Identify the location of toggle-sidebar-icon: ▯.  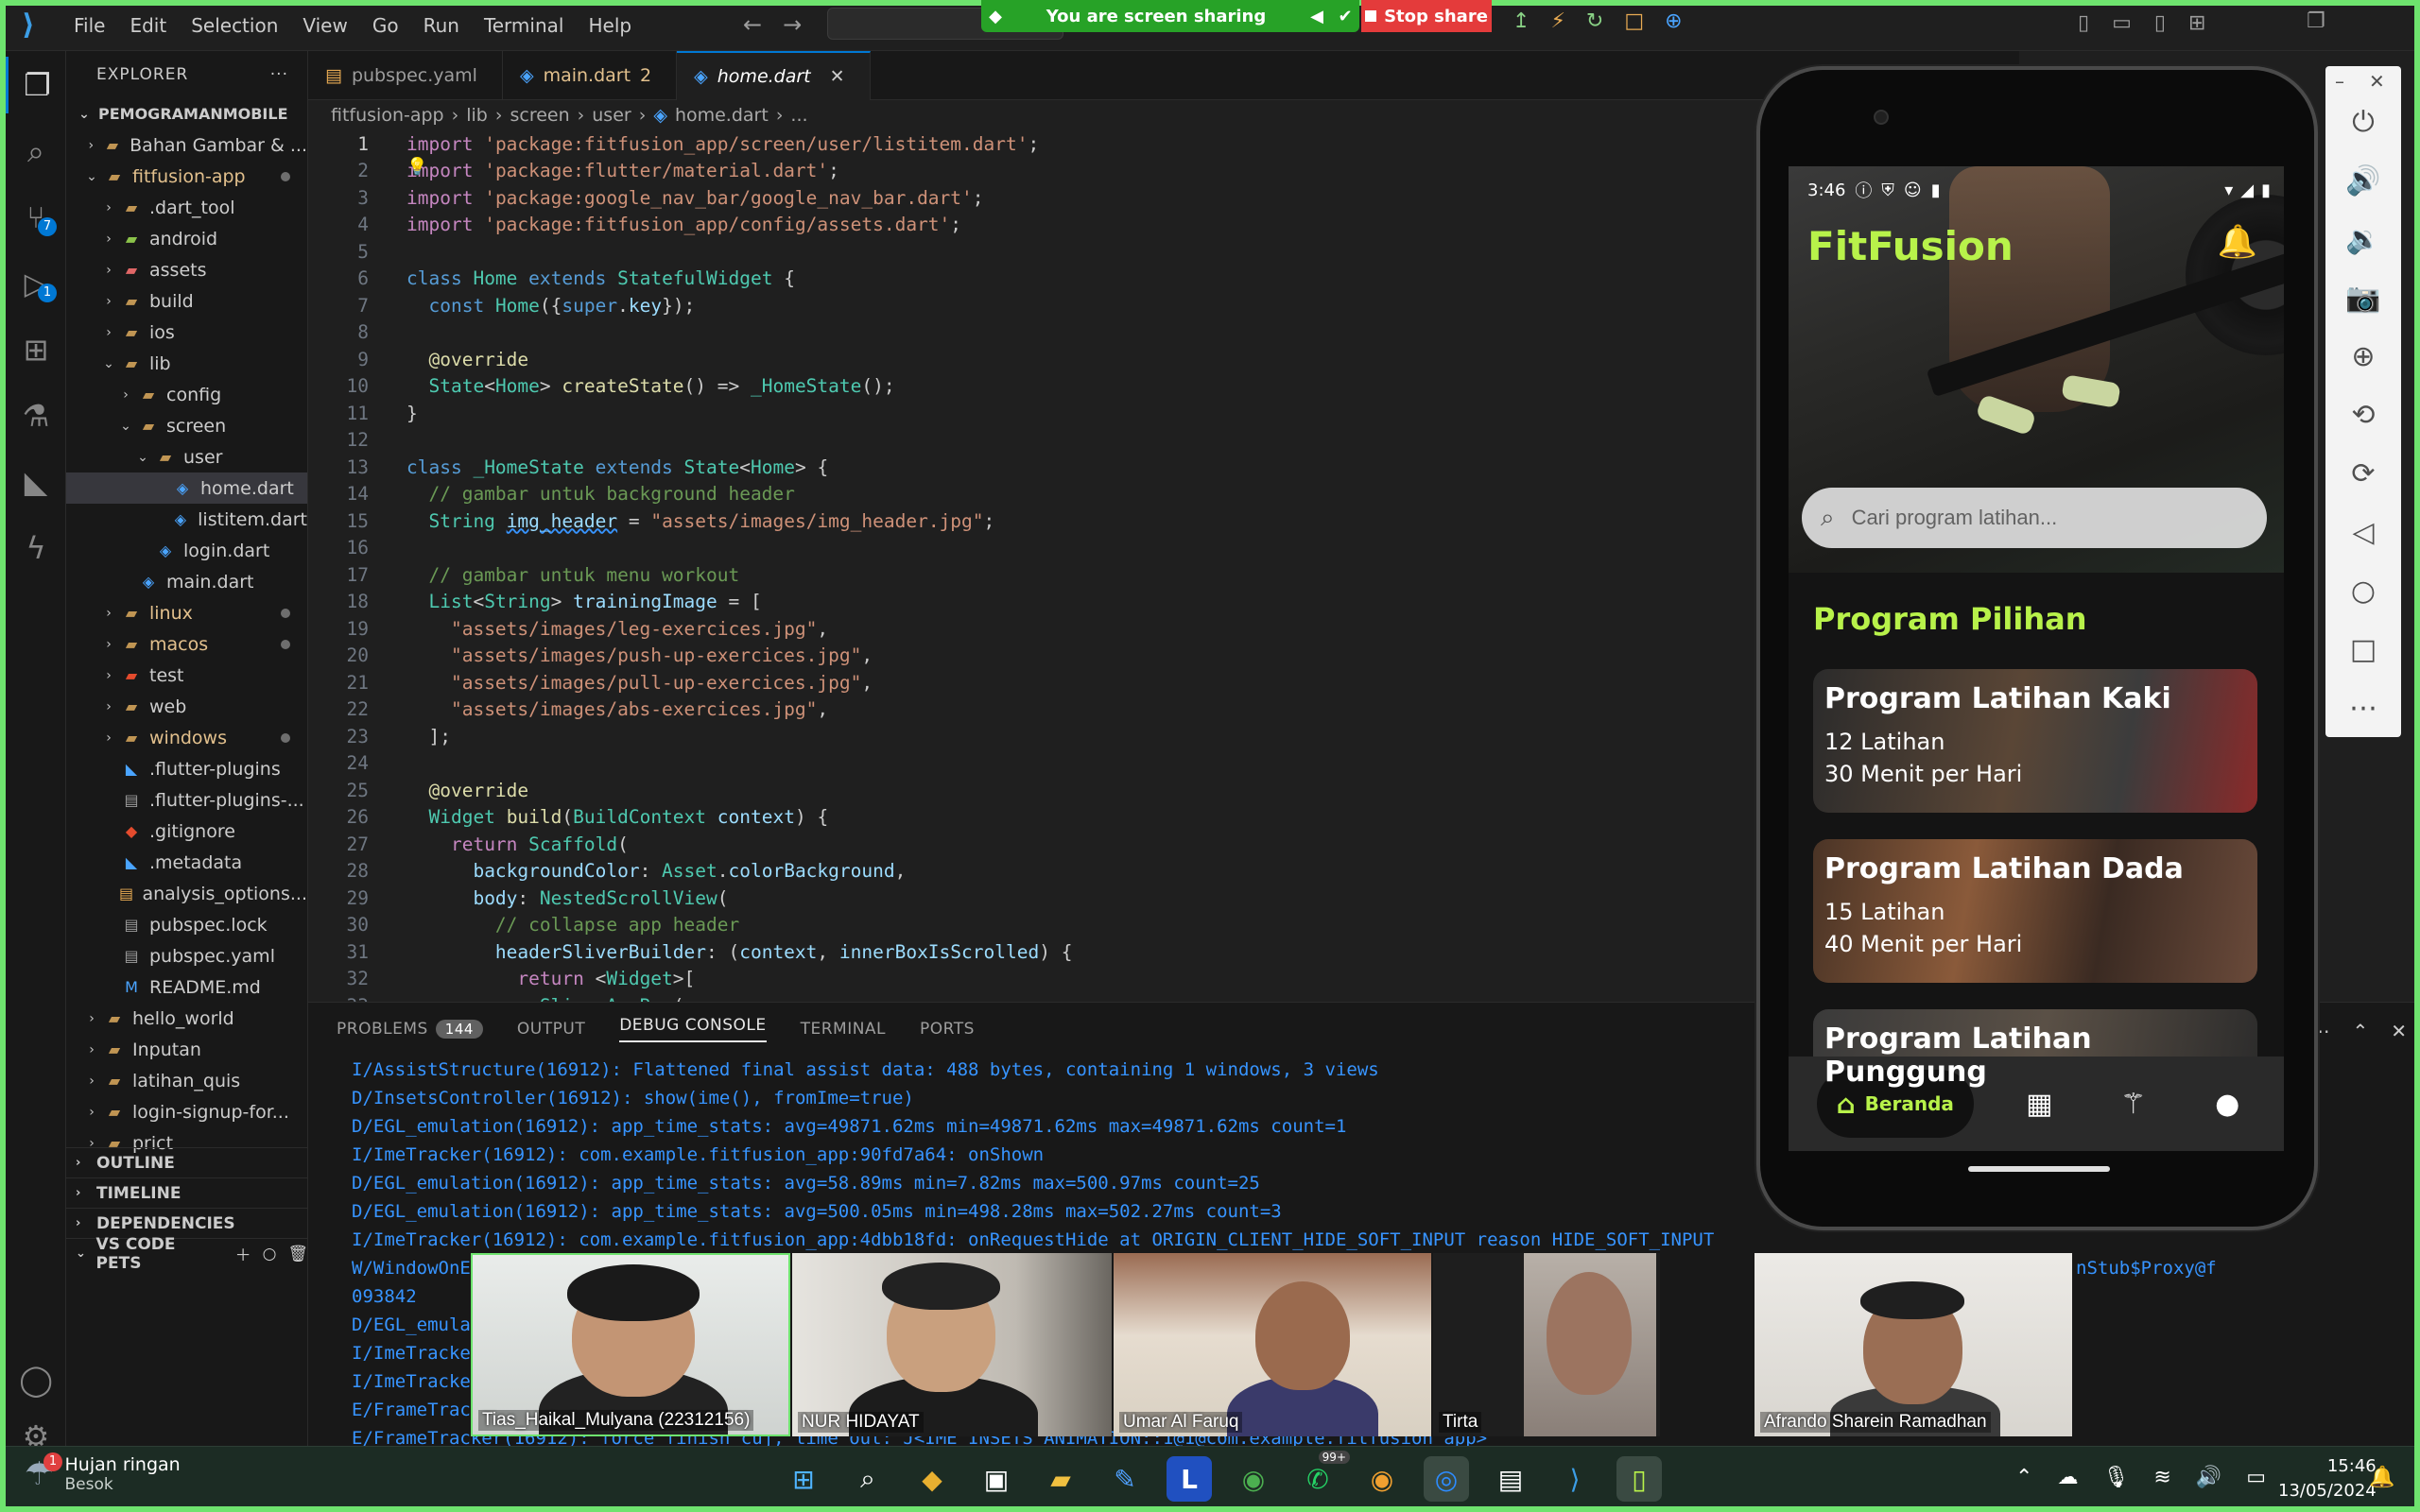
(2083, 23).